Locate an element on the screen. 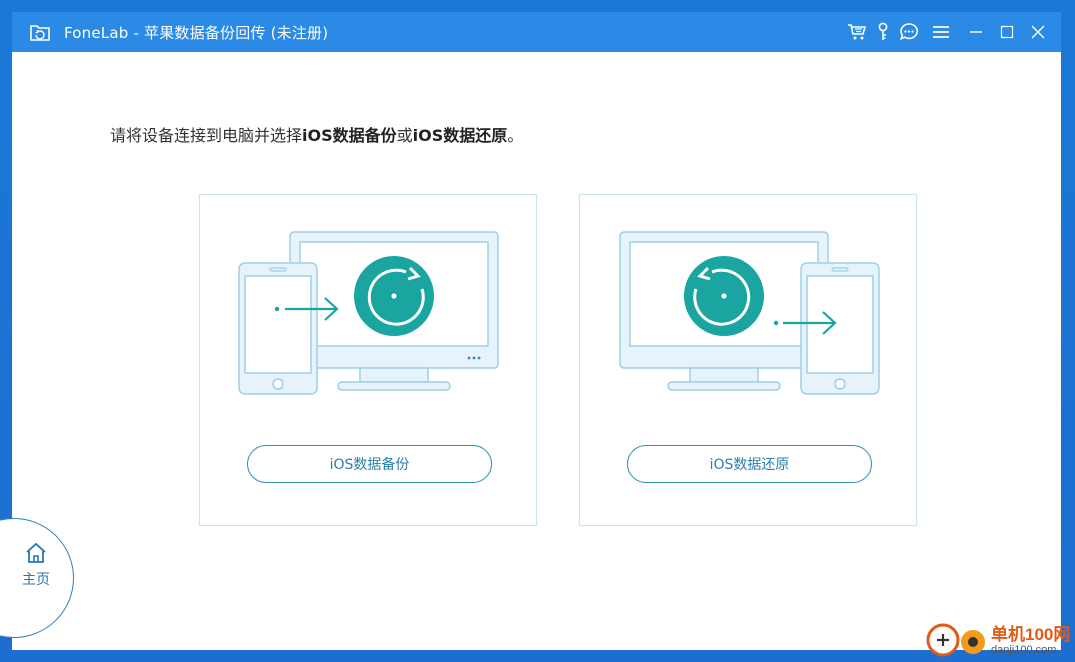  watermark-url: danji100.com is located at coordinates (1024, 650).